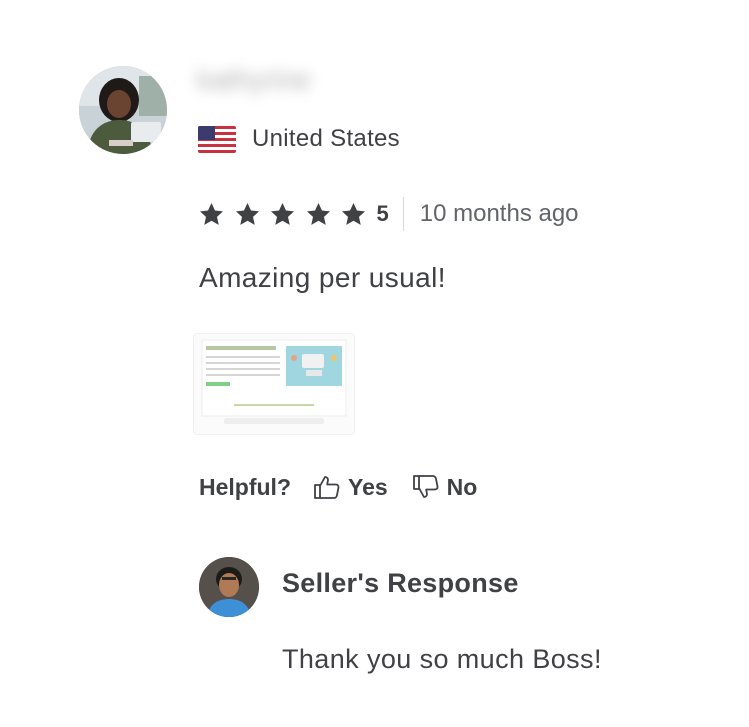 The image size is (749, 727). Describe the element at coordinates (326, 138) in the screenshot. I see `country-name: United States` at that location.